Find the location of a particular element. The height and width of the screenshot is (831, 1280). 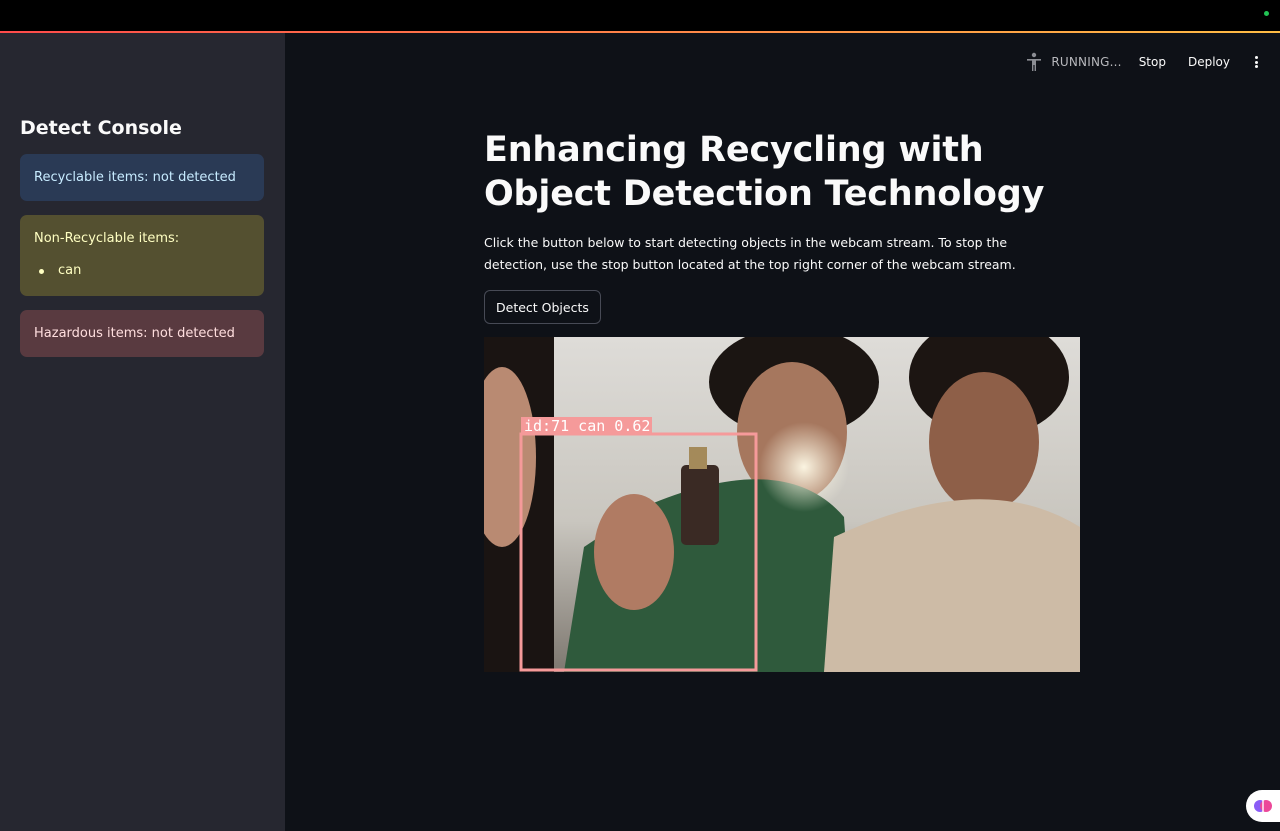

window-top-bar is located at coordinates (640, 15).